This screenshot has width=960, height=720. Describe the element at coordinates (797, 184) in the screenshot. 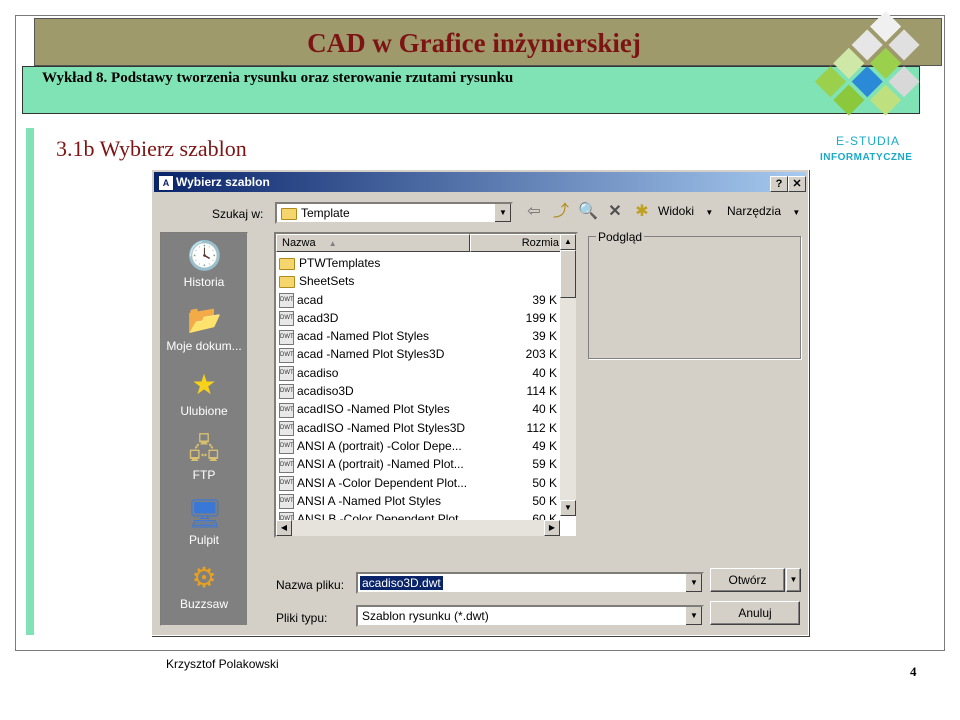

I see `close-button: ✕` at that location.